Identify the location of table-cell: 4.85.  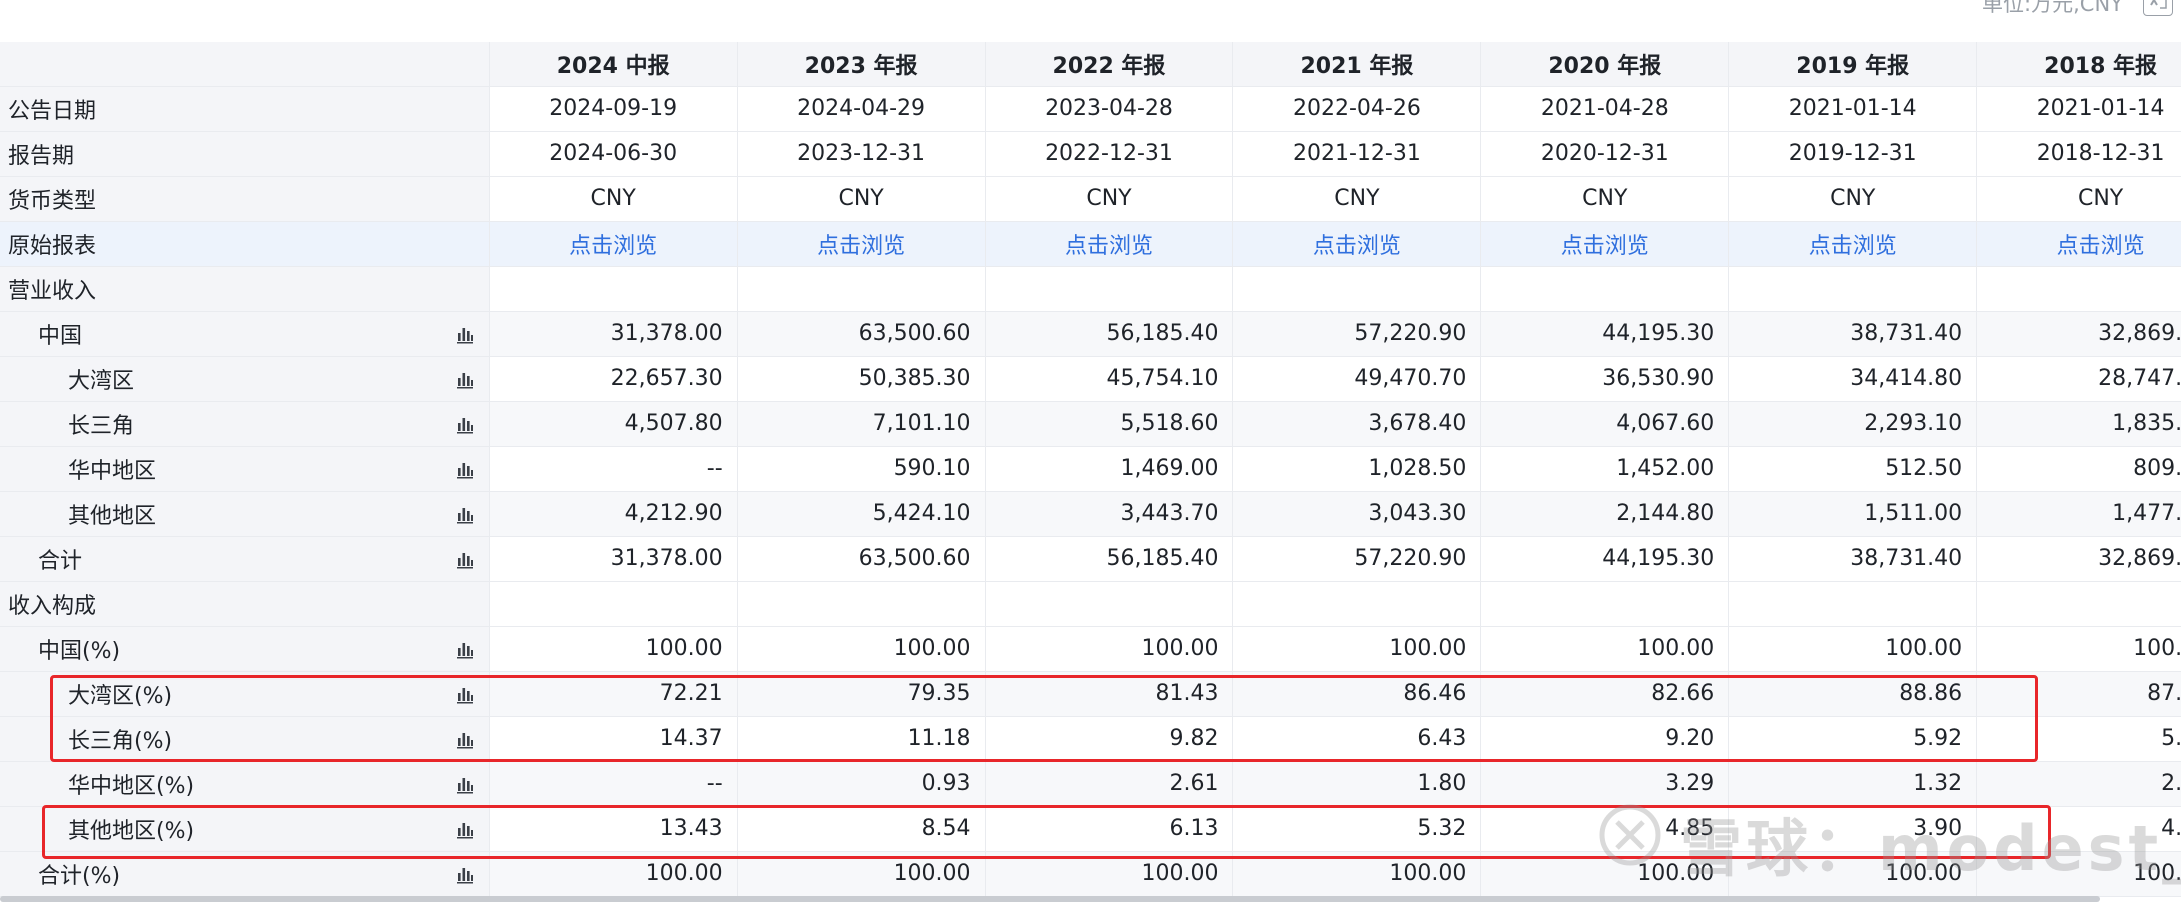
(1605, 829).